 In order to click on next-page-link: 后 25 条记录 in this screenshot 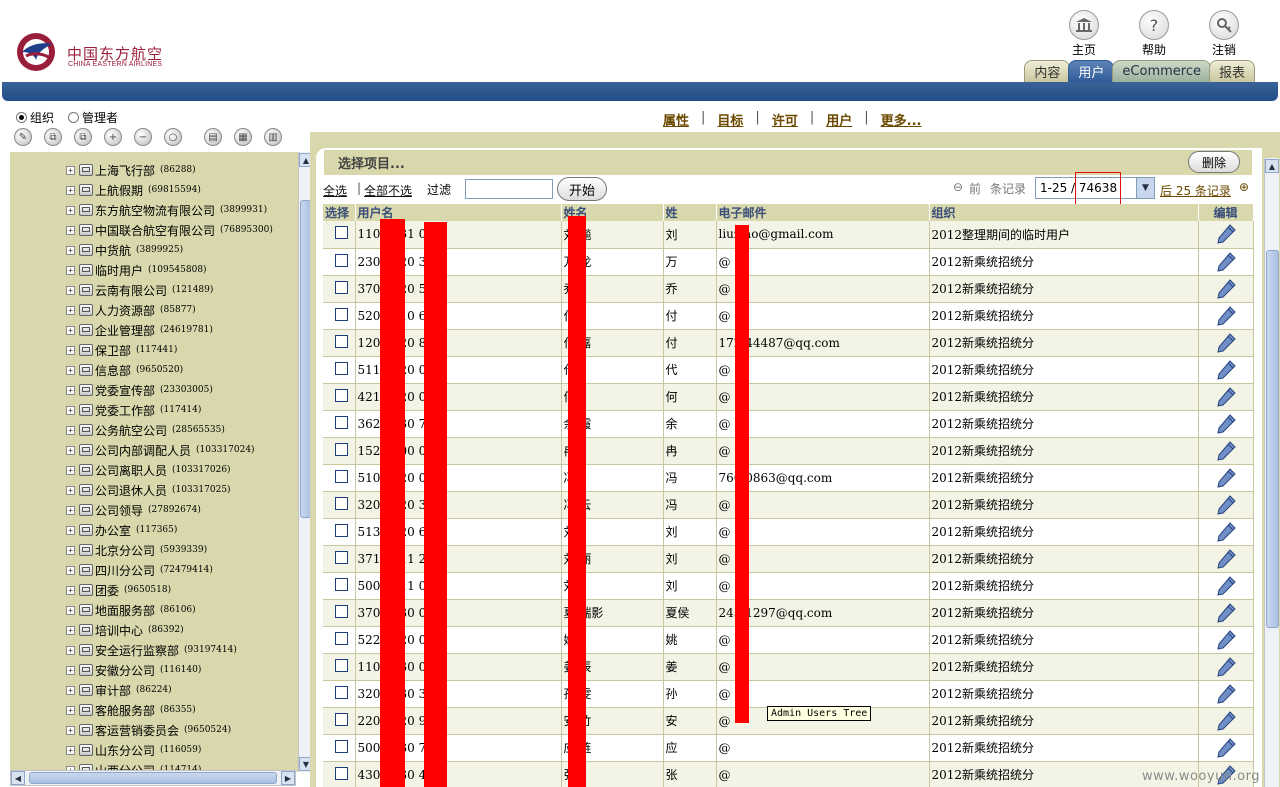, I will do `click(1195, 190)`.